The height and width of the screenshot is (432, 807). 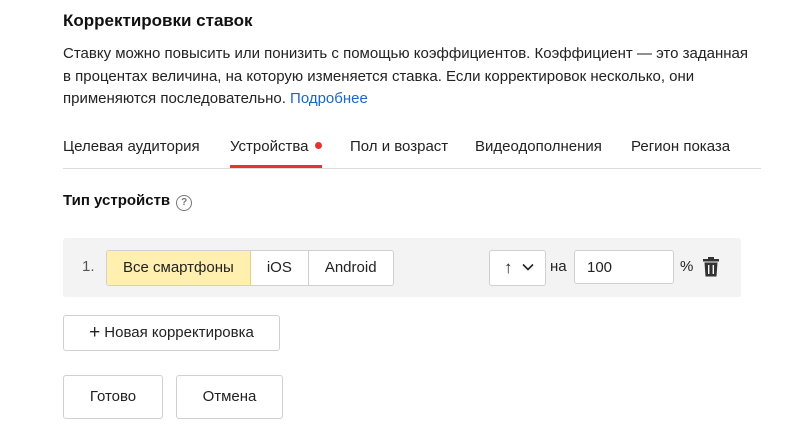 What do you see at coordinates (88, 266) in the screenshot?
I see `row-number: 1.` at bounding box center [88, 266].